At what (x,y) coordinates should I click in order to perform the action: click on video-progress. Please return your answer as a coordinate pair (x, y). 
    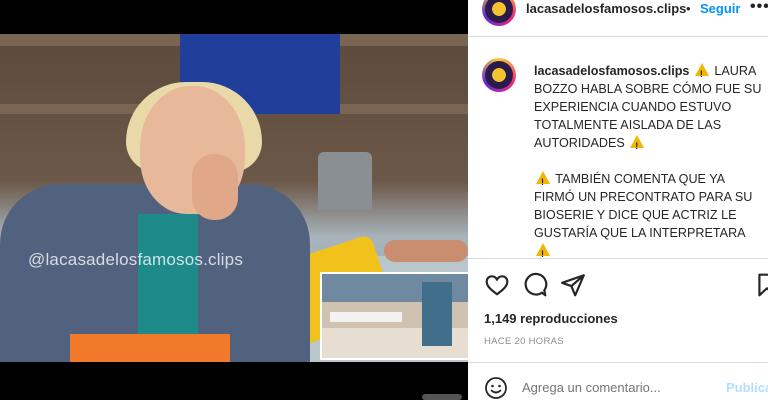
    Looking at the image, I should click on (442, 397).